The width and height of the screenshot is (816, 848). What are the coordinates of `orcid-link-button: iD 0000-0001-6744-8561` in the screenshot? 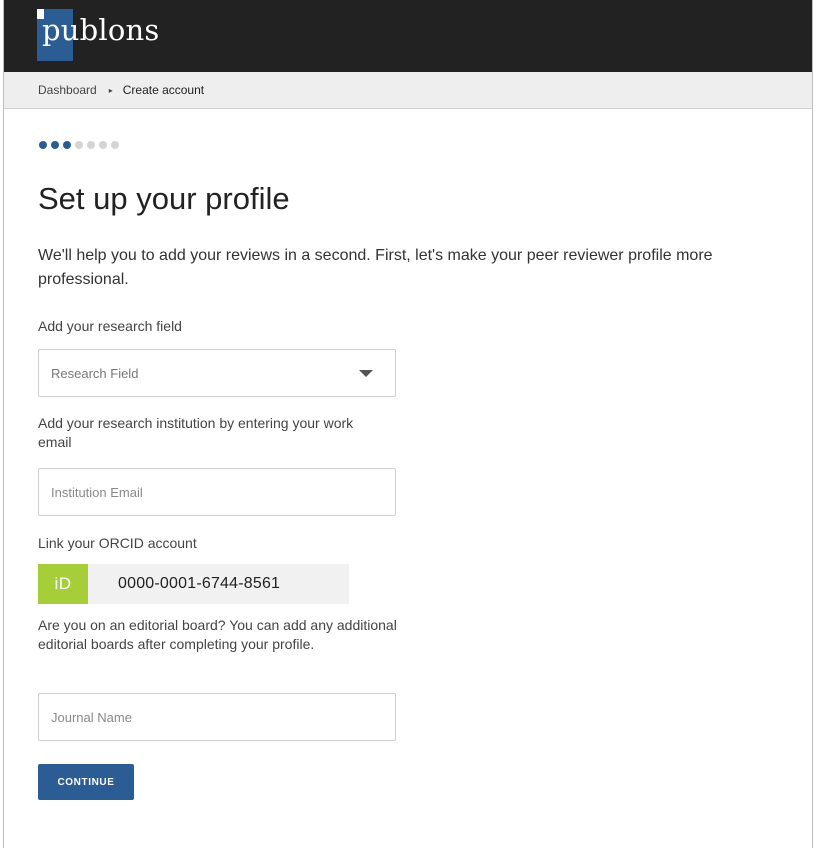 It's located at (193, 584).